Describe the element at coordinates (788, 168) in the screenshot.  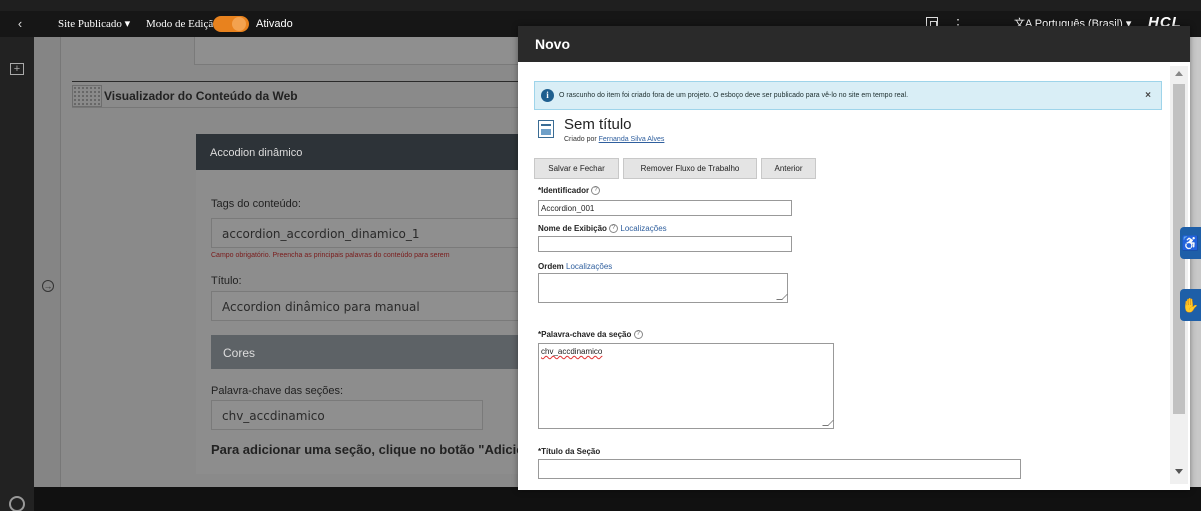
I see `previous-button: Anterior` at that location.